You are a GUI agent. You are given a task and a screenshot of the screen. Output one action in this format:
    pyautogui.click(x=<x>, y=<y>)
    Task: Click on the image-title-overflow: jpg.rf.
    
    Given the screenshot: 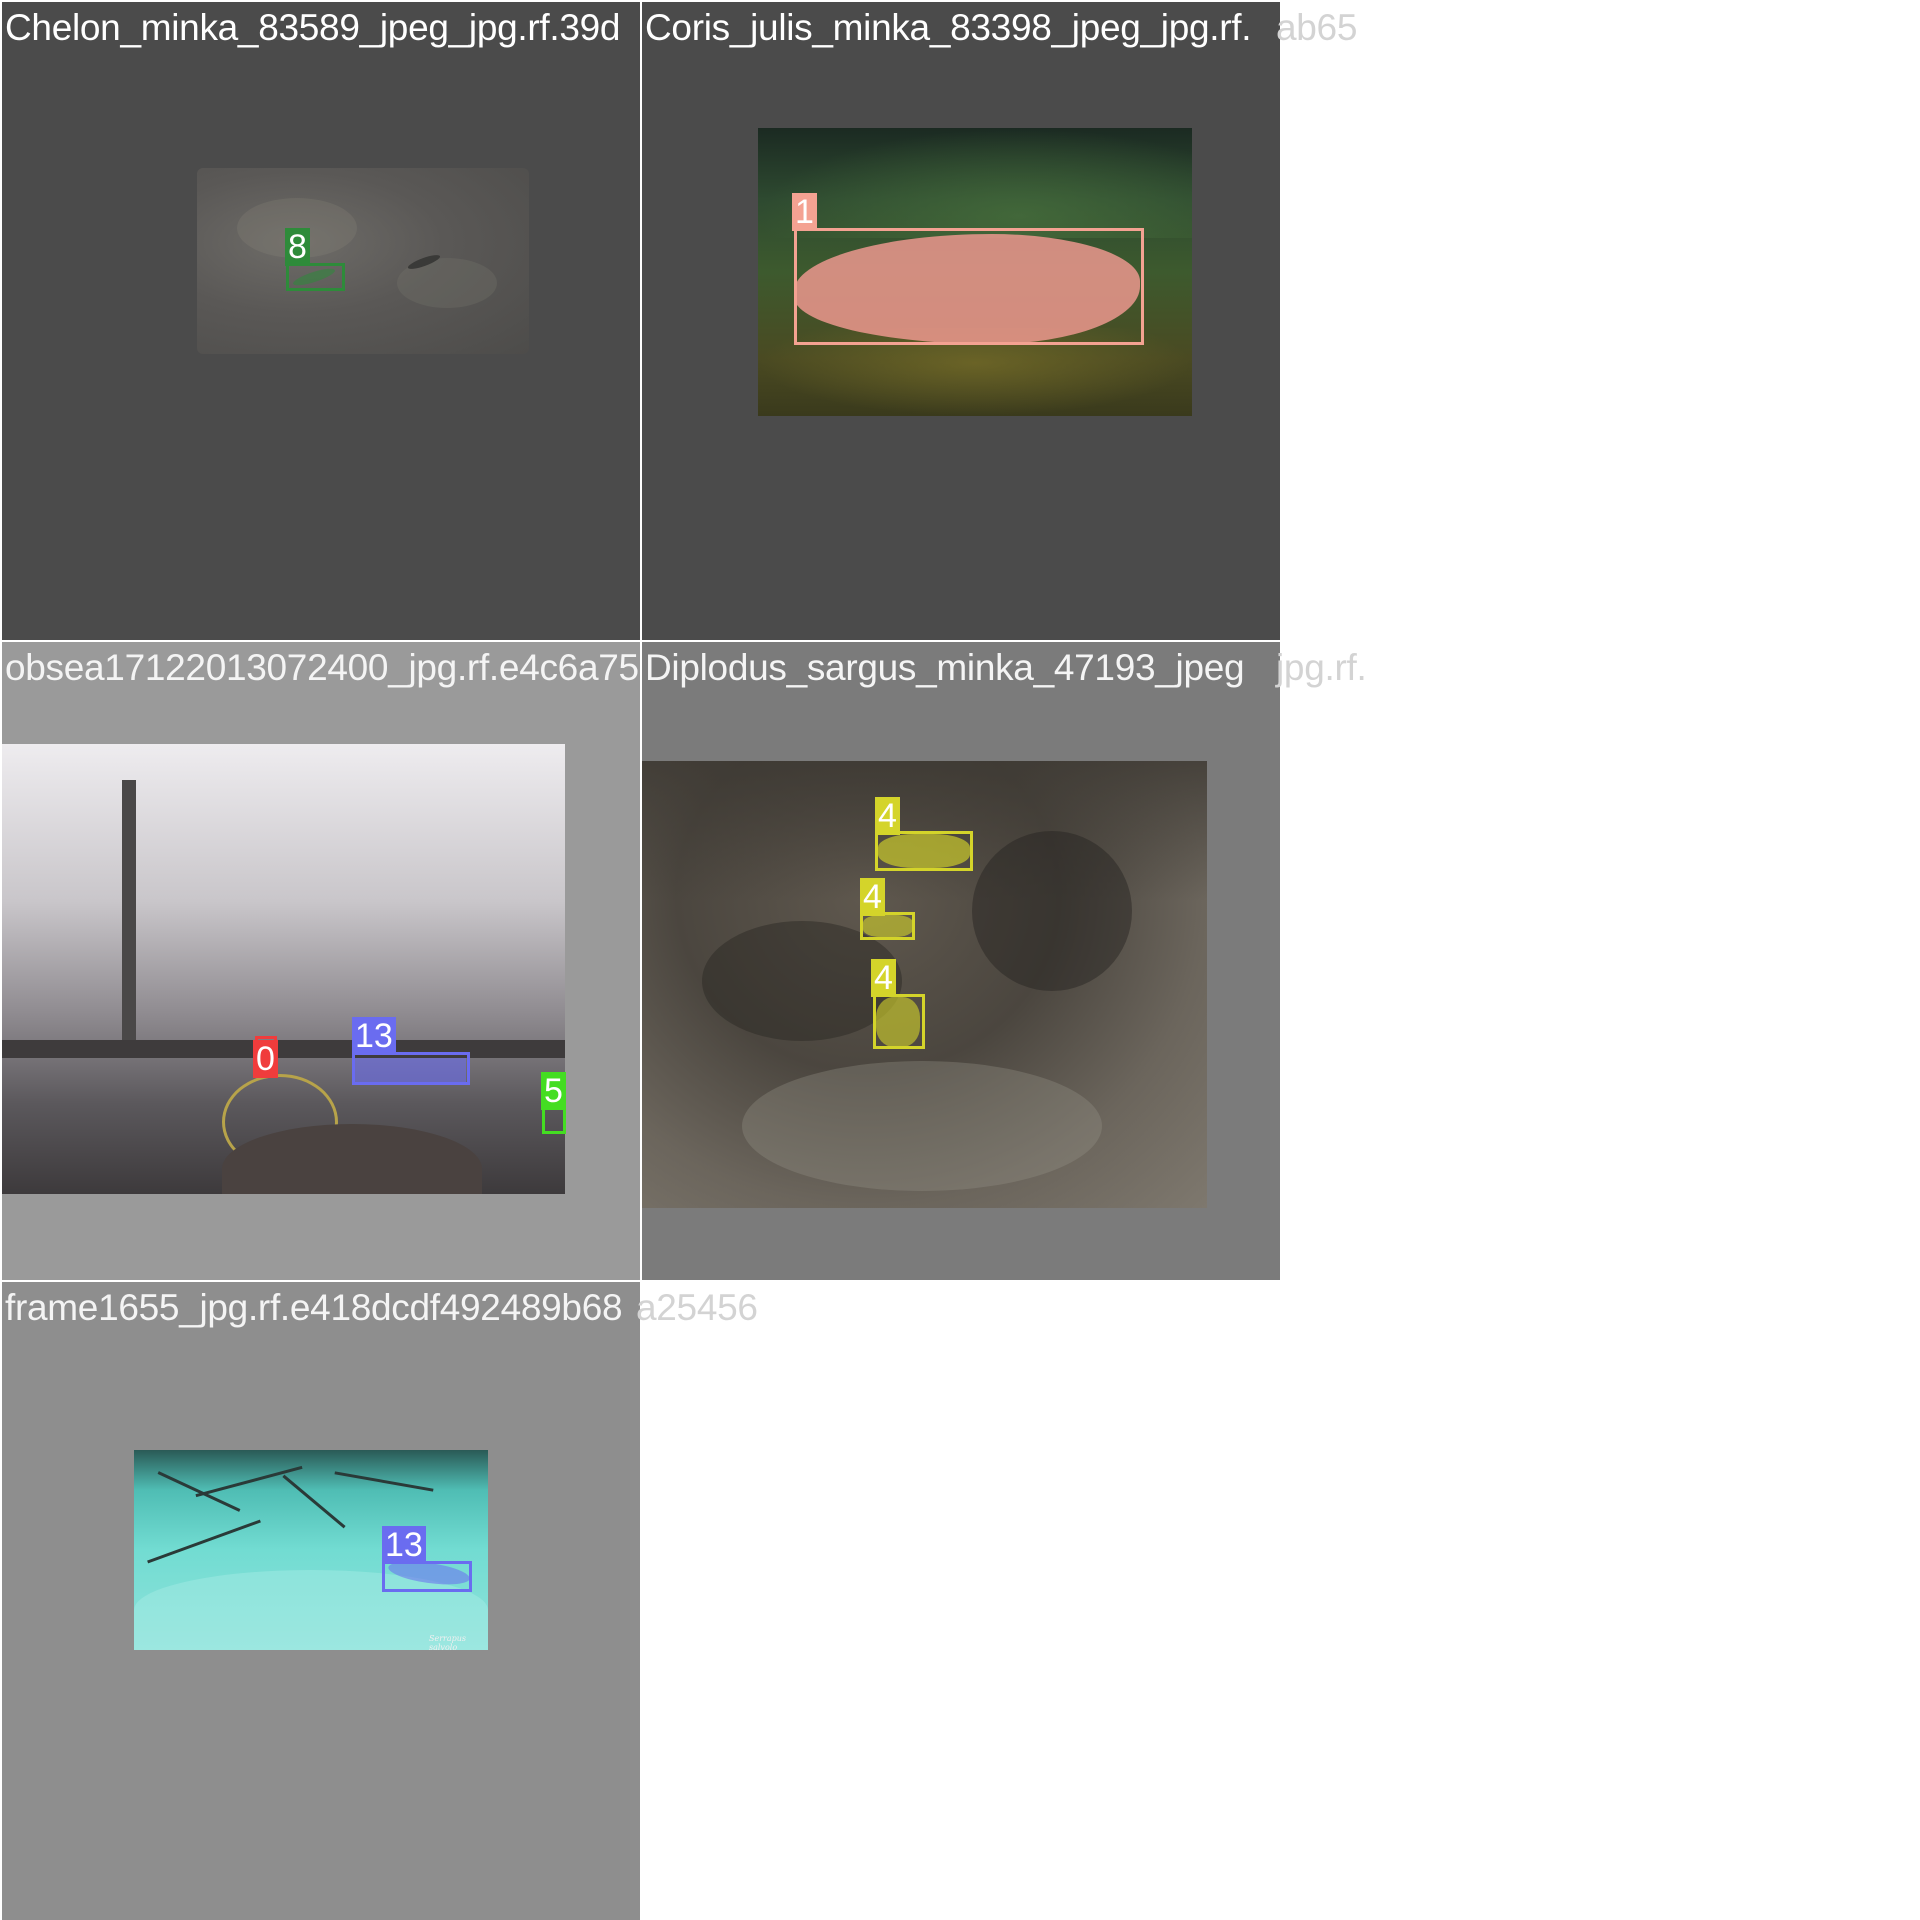 What is the action you would take?
    pyautogui.click(x=1321, y=667)
    